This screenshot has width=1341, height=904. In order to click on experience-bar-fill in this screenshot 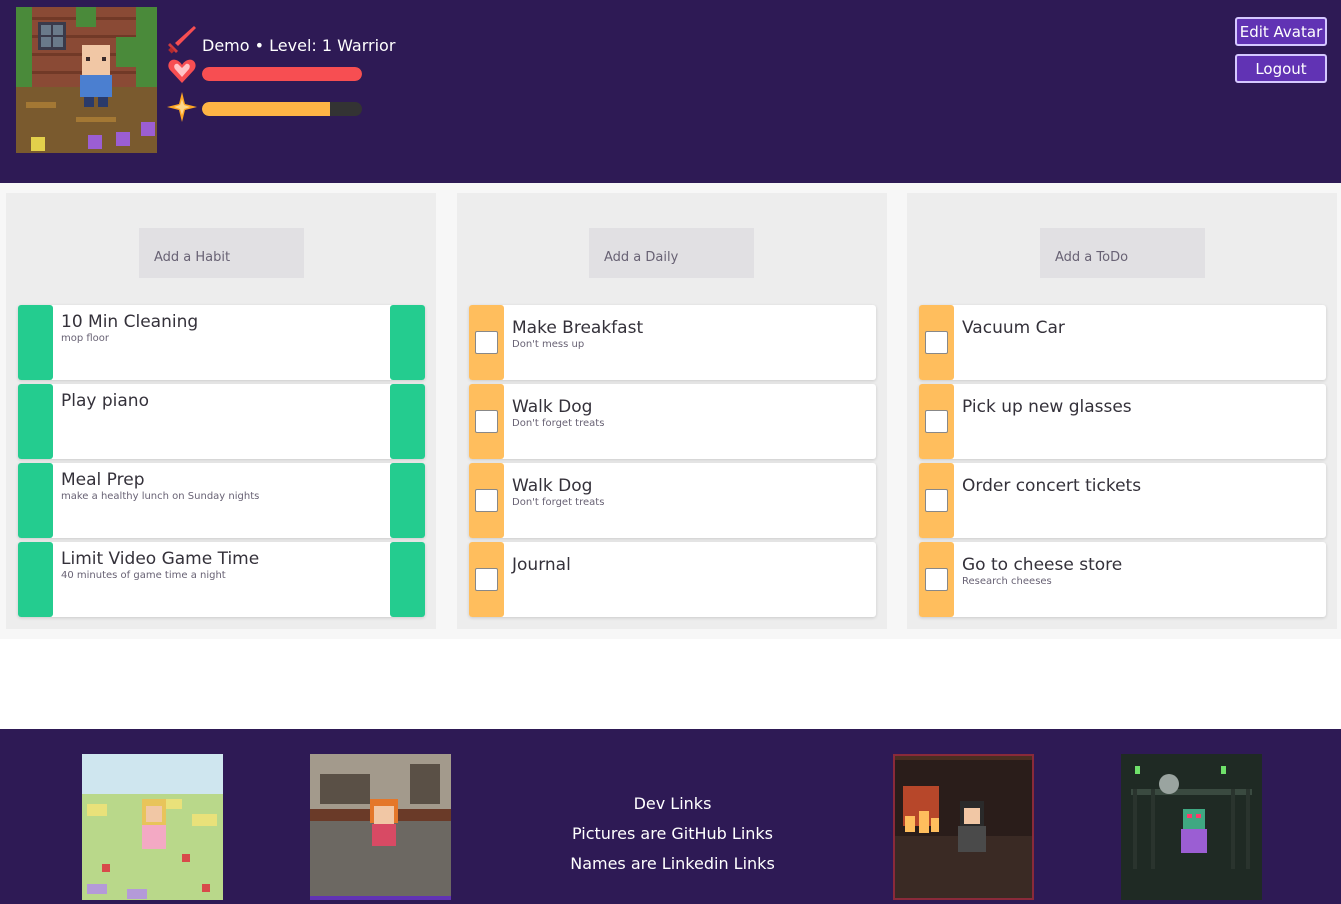, I will do `click(266, 109)`.